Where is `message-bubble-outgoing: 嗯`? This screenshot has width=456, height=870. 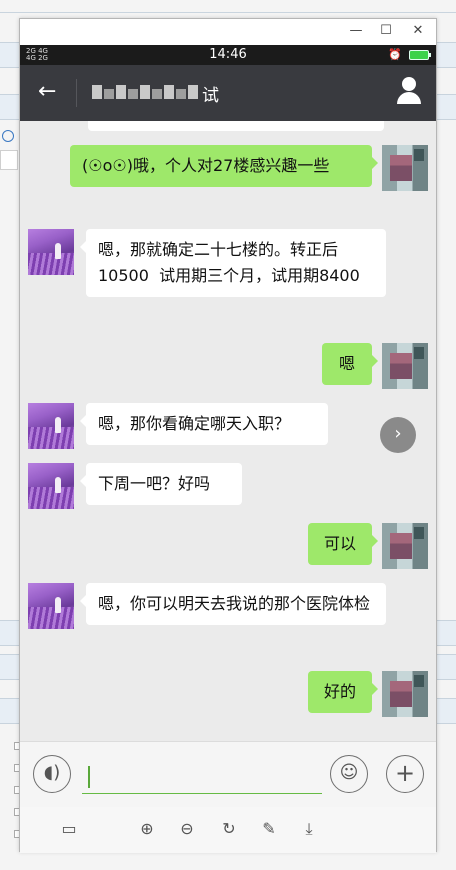 message-bubble-outgoing: 嗯 is located at coordinates (350, 364).